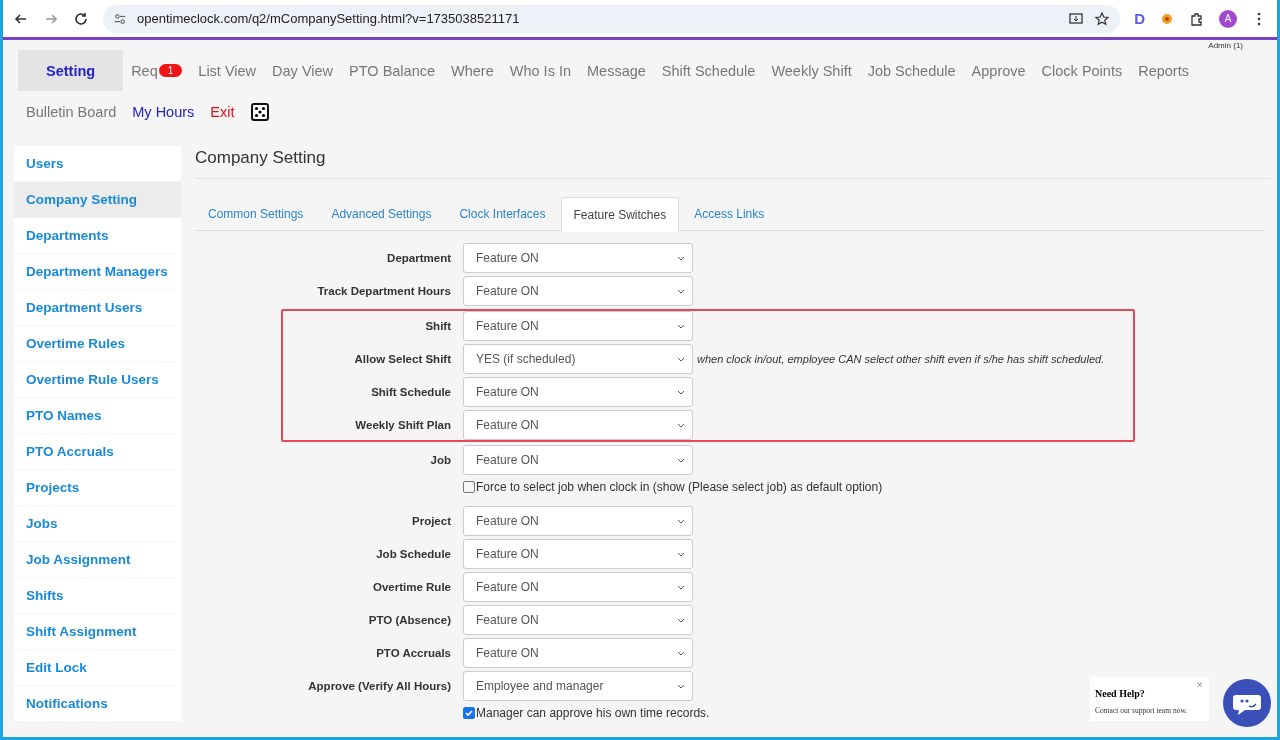  I want to click on sidebar-item: Overtime Rules, so click(97, 343).